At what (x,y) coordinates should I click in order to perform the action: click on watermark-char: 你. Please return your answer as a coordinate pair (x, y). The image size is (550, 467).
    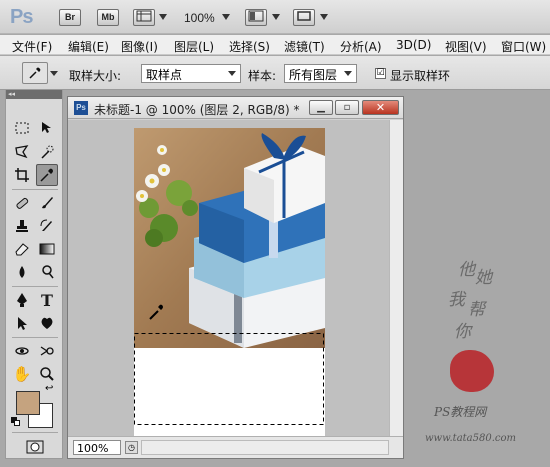
    Looking at the image, I should click on (462, 332).